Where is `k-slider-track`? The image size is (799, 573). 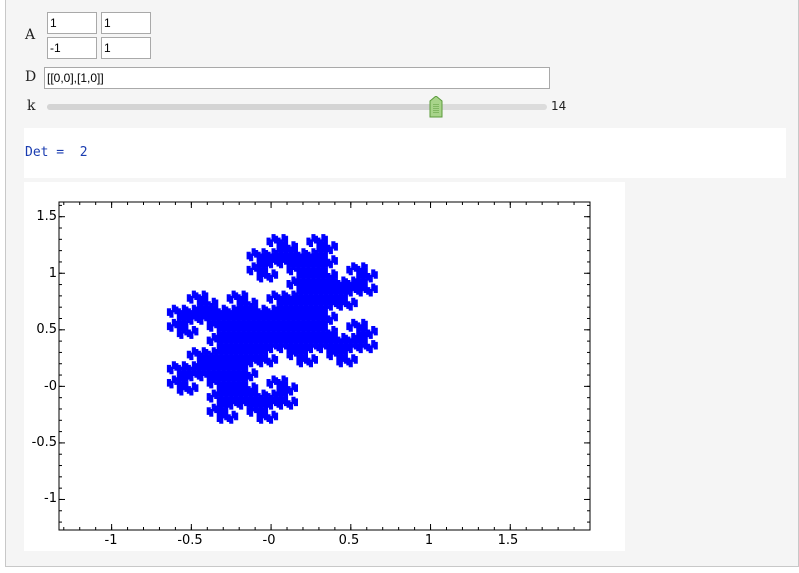
k-slider-track is located at coordinates (297, 107).